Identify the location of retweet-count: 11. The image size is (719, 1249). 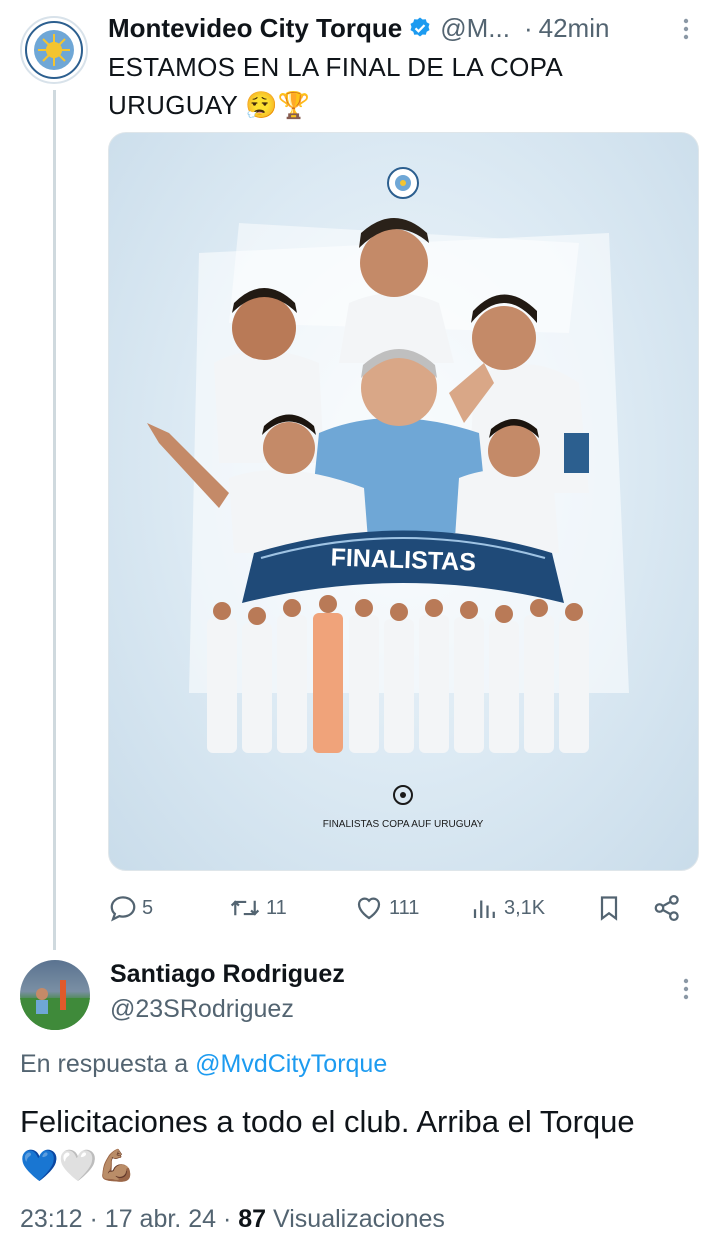
(276, 907).